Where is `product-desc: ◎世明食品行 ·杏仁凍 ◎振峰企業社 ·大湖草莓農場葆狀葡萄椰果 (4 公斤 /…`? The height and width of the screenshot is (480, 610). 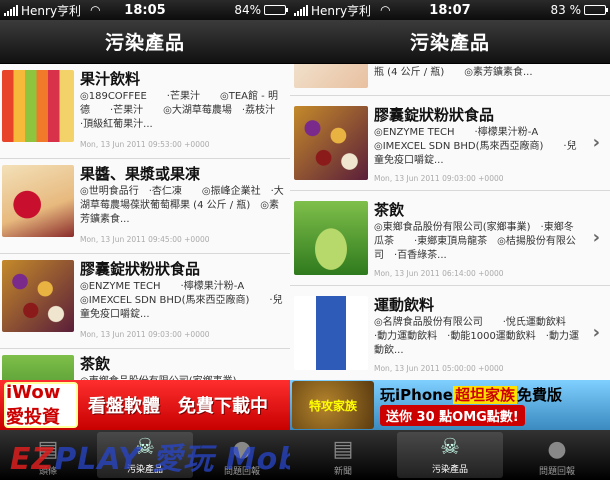 product-desc: ◎世明食品行 ·杏仁凍 ◎振峰企業社 ·大湖草莓農場葆狀葡萄椰果 (4 公斤 /… is located at coordinates (182, 205).